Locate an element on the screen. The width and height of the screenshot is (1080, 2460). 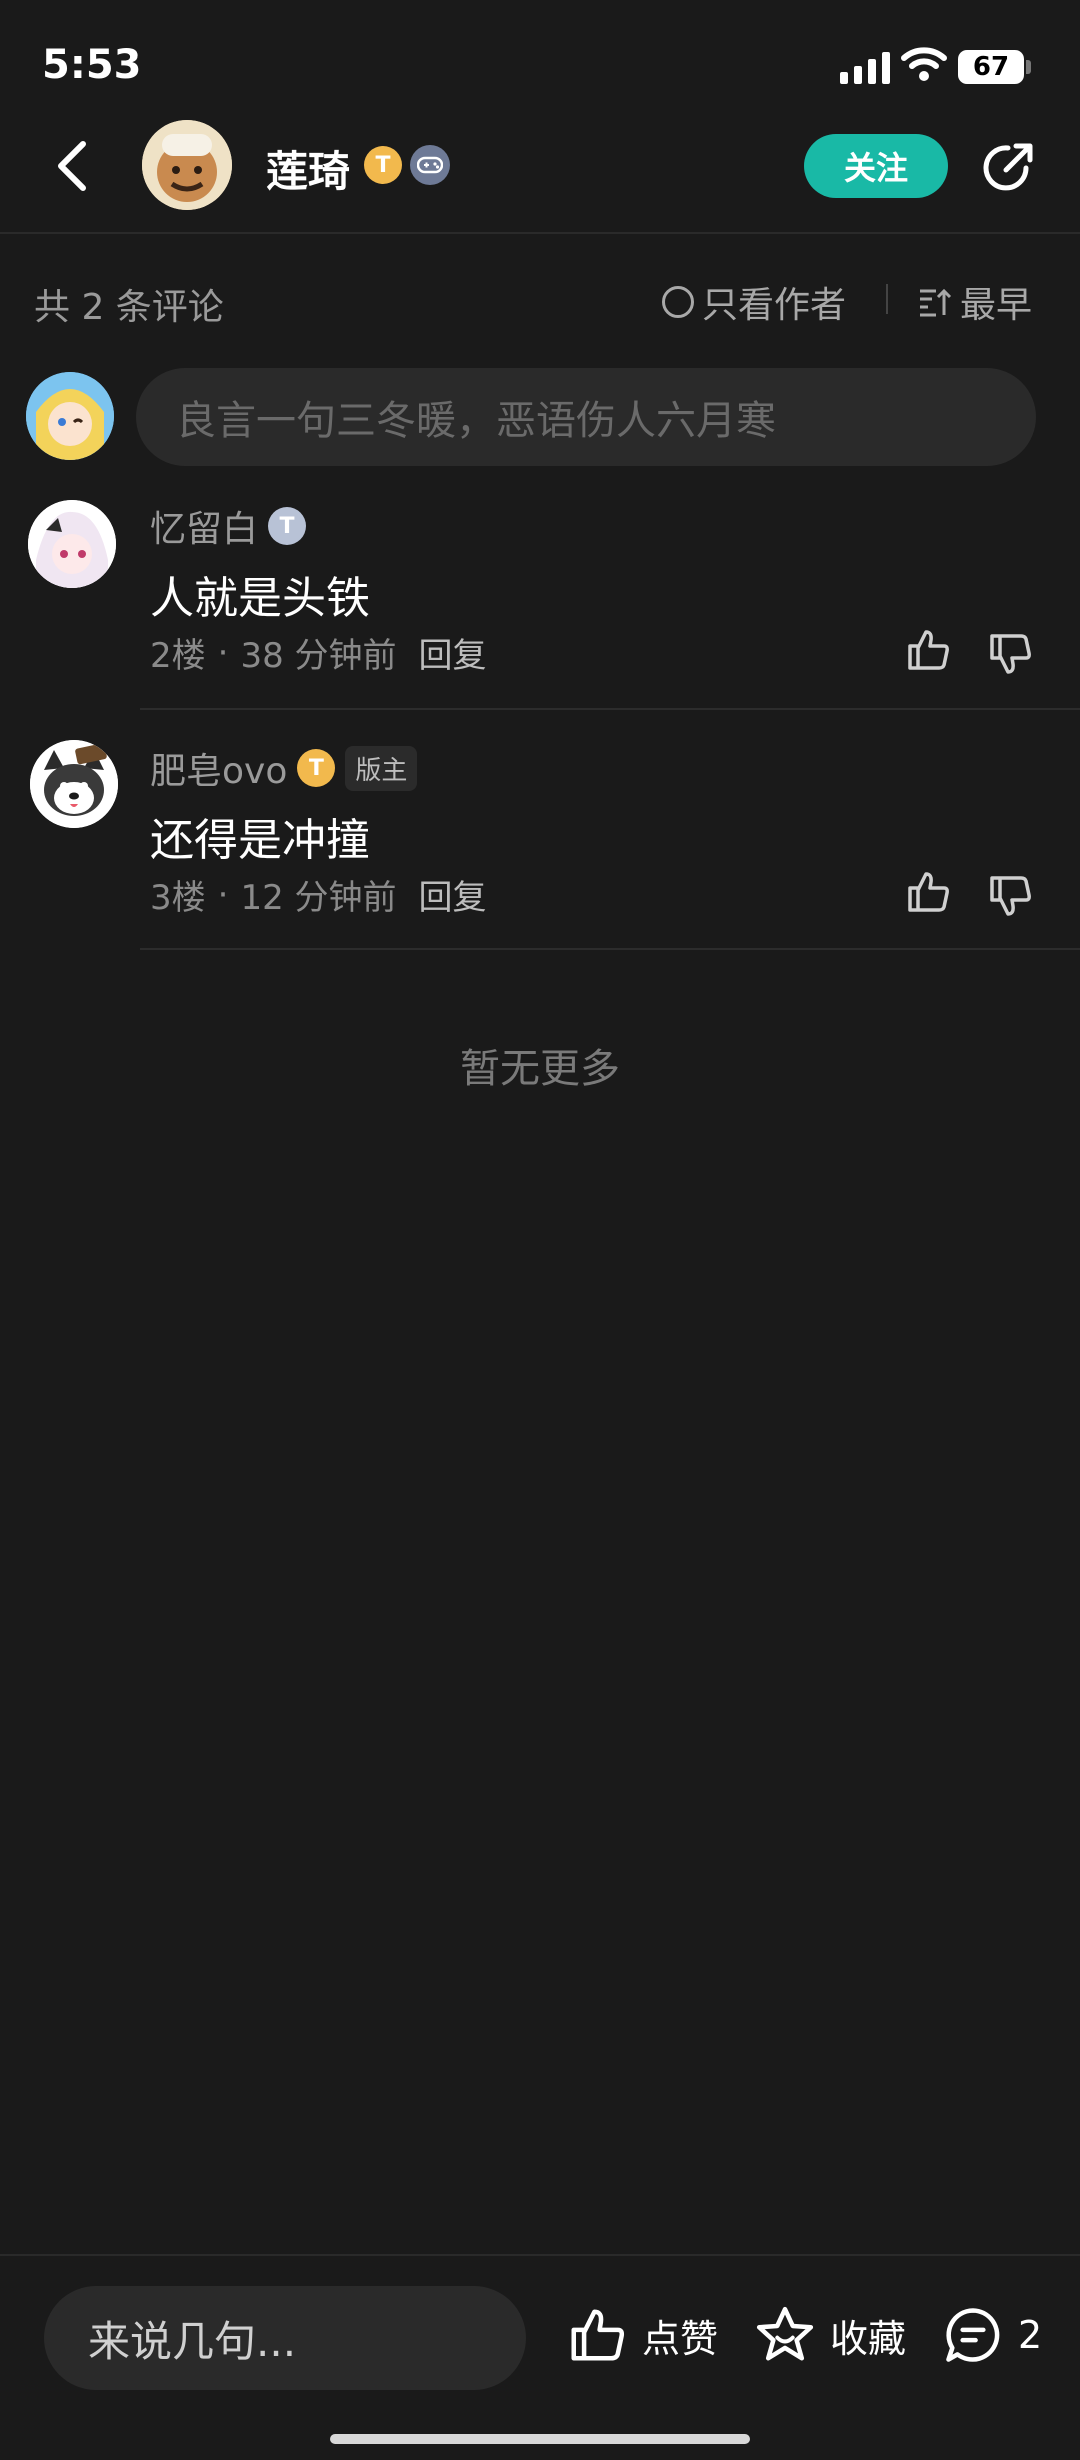
sort-button: 最早 is located at coordinates (975, 302).